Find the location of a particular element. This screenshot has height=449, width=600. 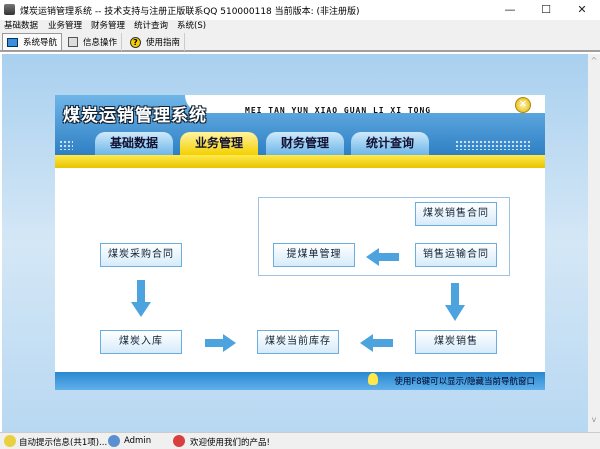

toolbar: 系统导航 信息操作 ? 使用指南 is located at coordinates (300, 42).